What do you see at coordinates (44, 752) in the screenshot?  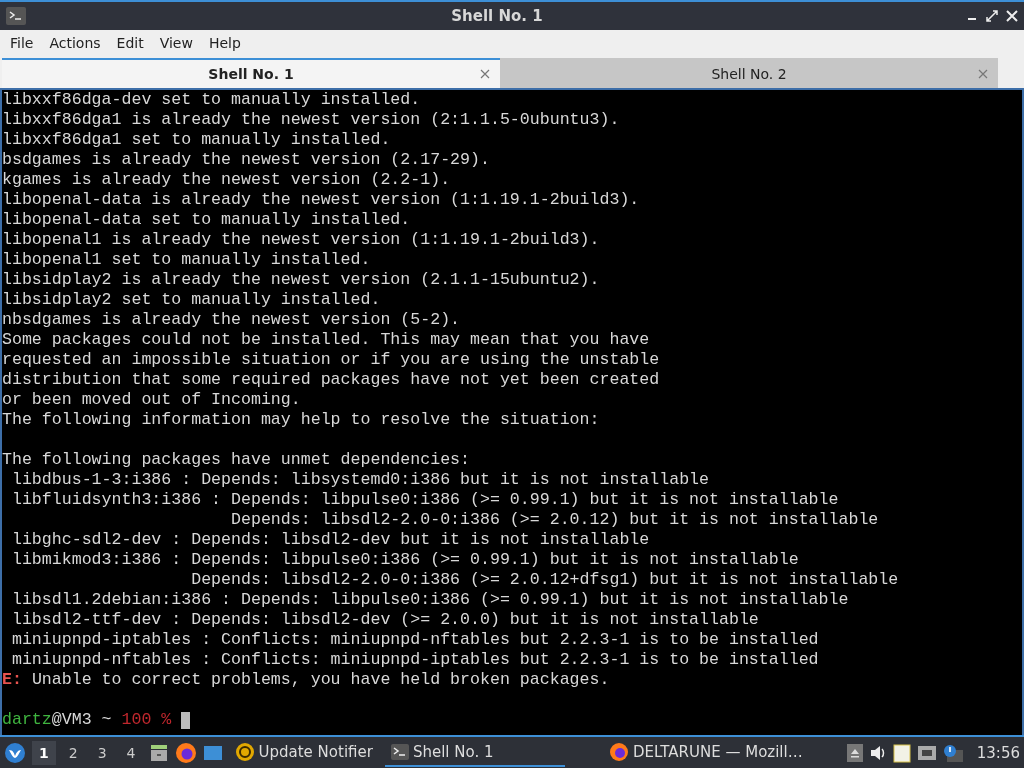 I see `workspace-button: 1` at bounding box center [44, 752].